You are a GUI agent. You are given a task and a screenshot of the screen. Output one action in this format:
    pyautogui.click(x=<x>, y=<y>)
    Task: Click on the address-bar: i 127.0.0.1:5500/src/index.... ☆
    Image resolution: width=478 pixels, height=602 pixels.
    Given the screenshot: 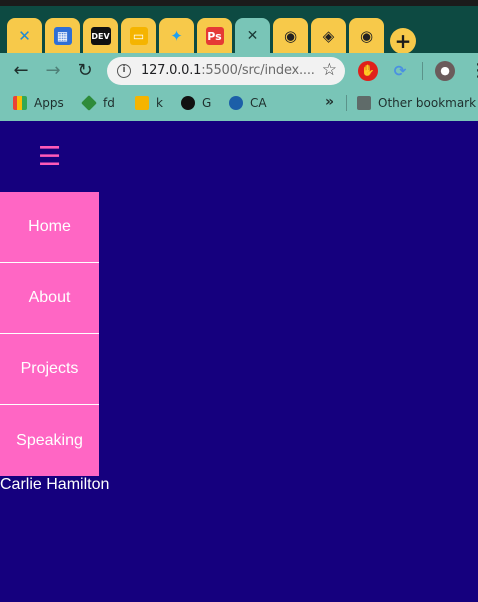 What is the action you would take?
    pyautogui.click(x=226, y=71)
    